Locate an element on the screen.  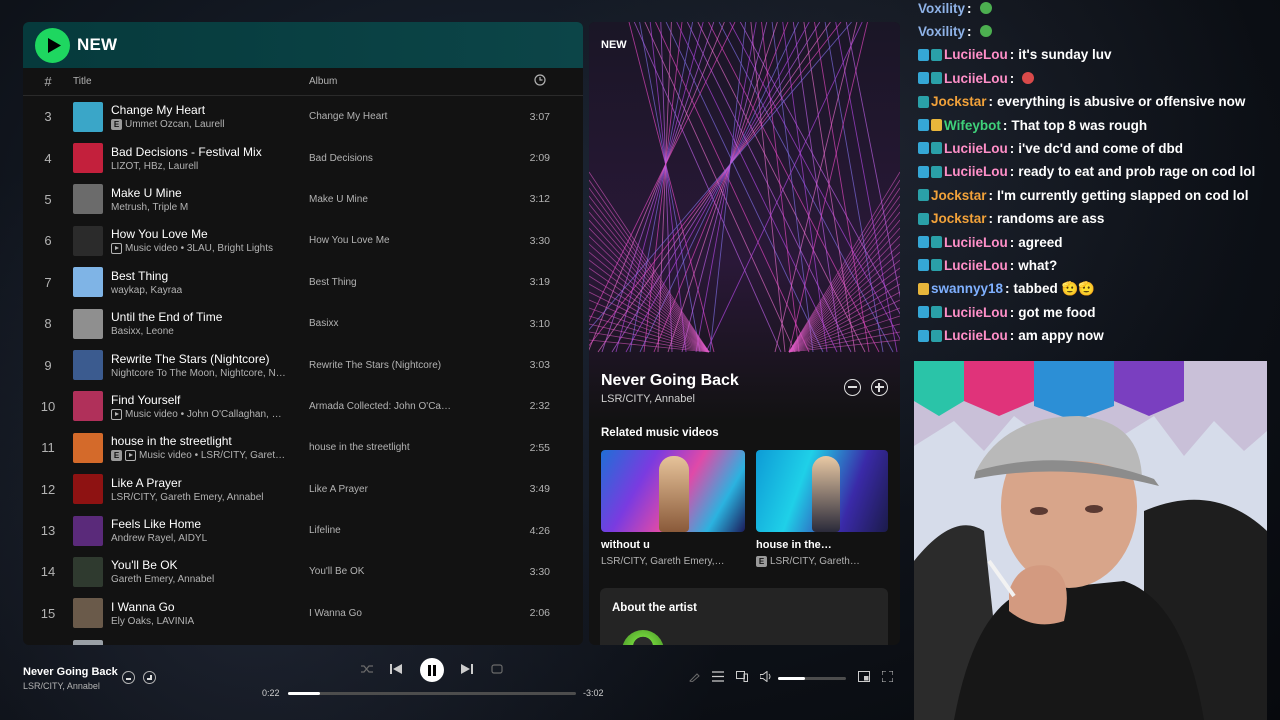
player-artist: LSR/CITY, Annabel is located at coordinates (61, 686).